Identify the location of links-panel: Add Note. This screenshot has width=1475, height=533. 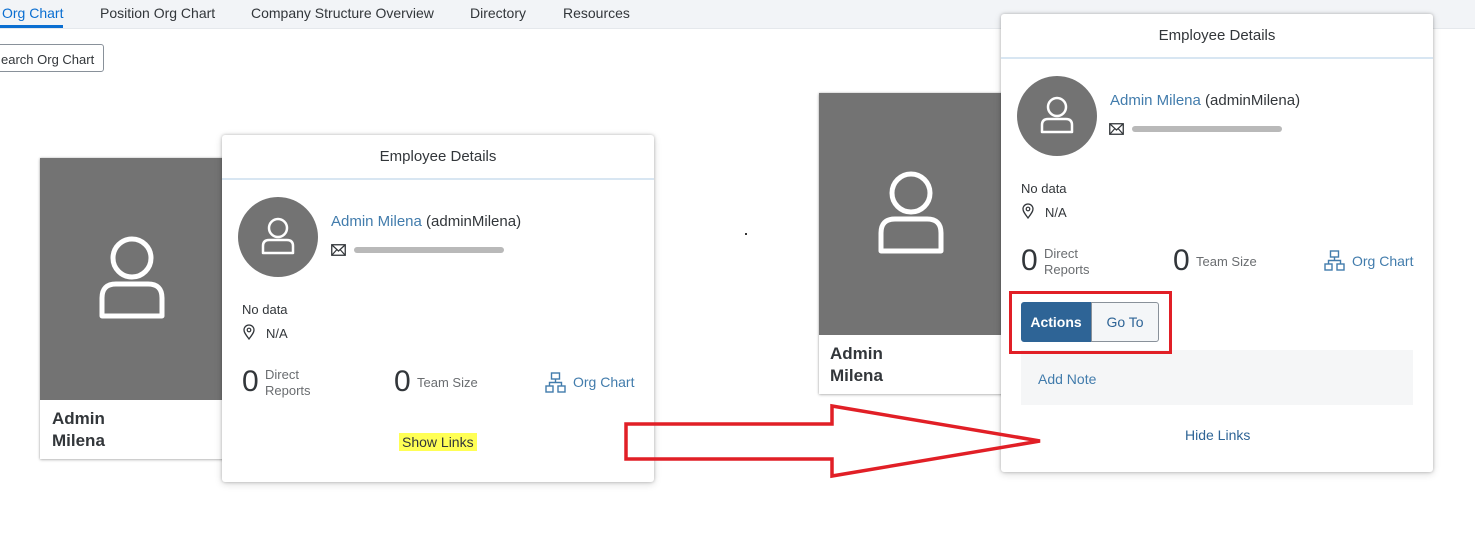
(1217, 377).